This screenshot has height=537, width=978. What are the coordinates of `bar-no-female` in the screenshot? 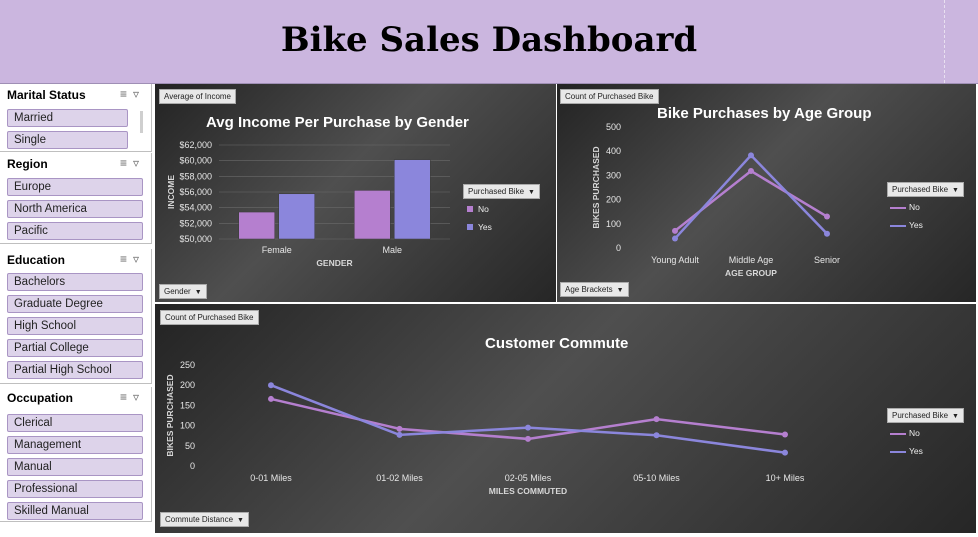 It's located at (256, 225).